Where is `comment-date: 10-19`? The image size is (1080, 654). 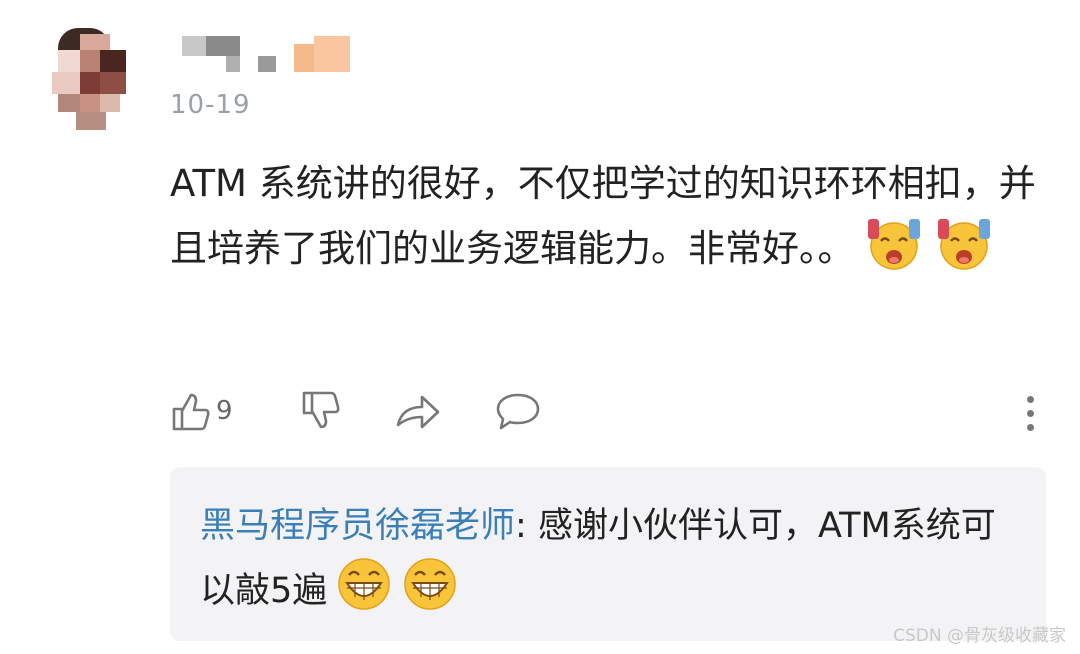 comment-date: 10-19 is located at coordinates (210, 105).